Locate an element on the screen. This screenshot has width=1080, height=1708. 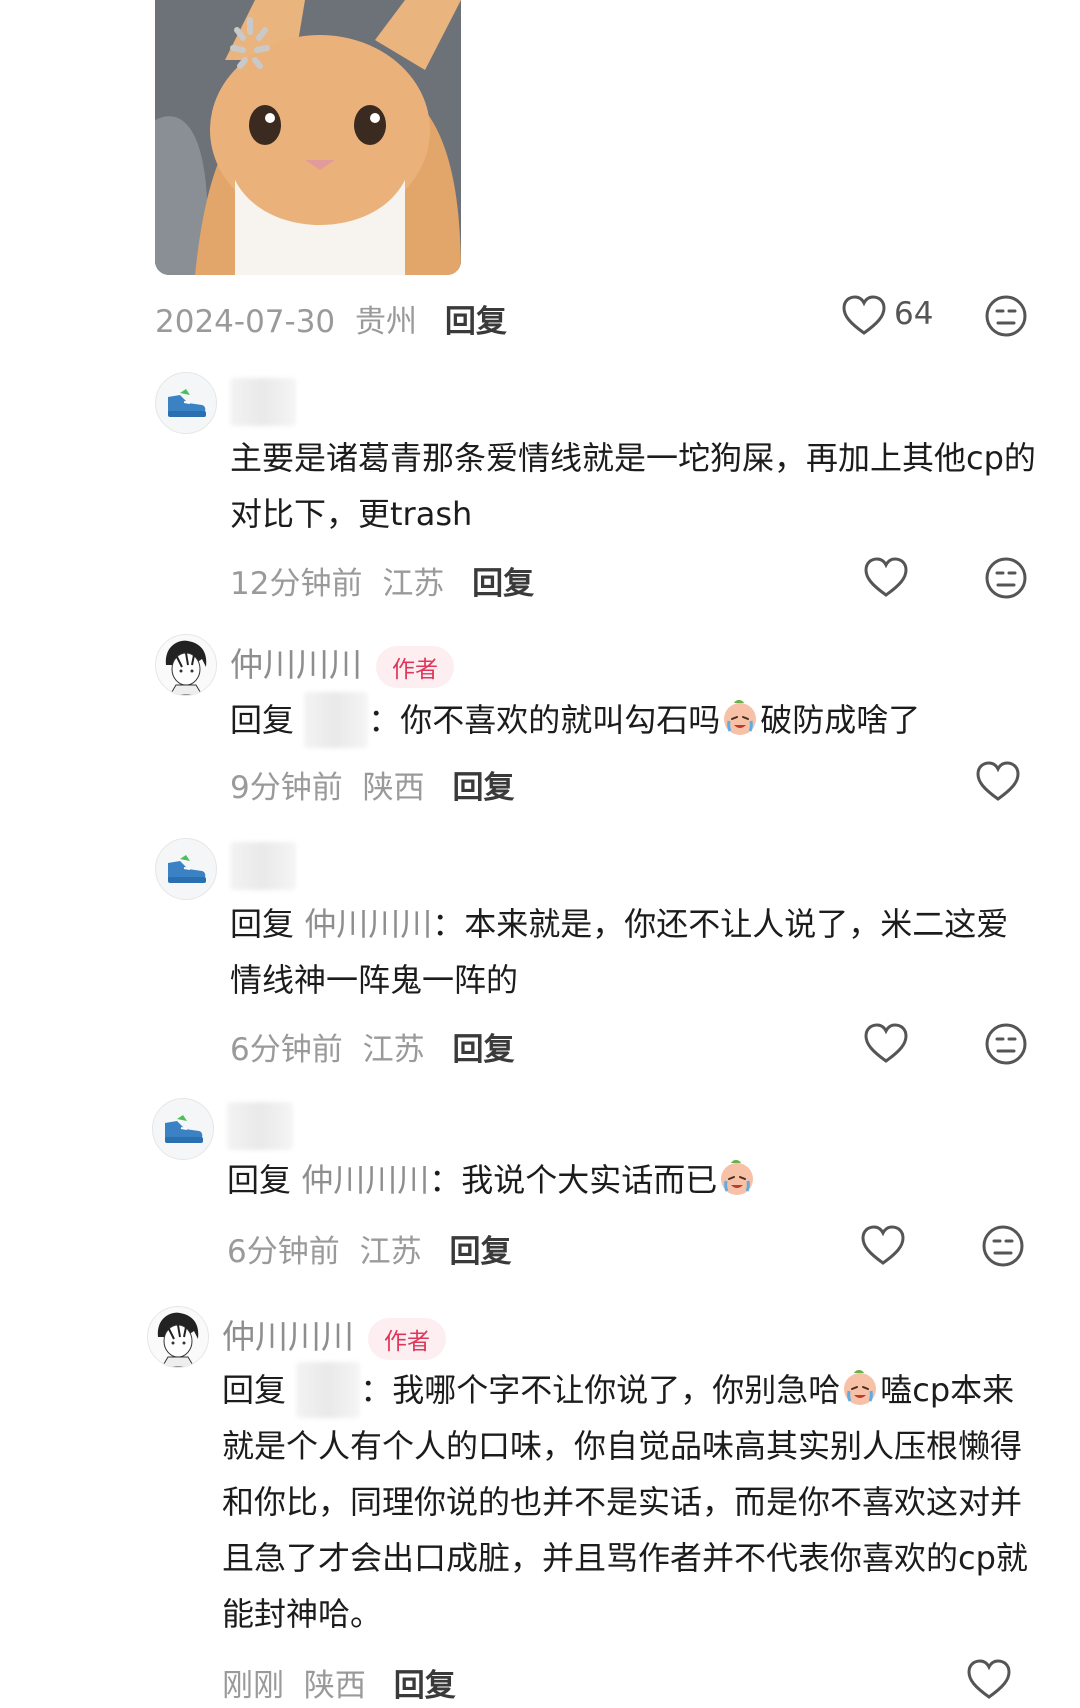
comment-meta: 刚刚 陕西 回复 is located at coordinates (339, 1682).